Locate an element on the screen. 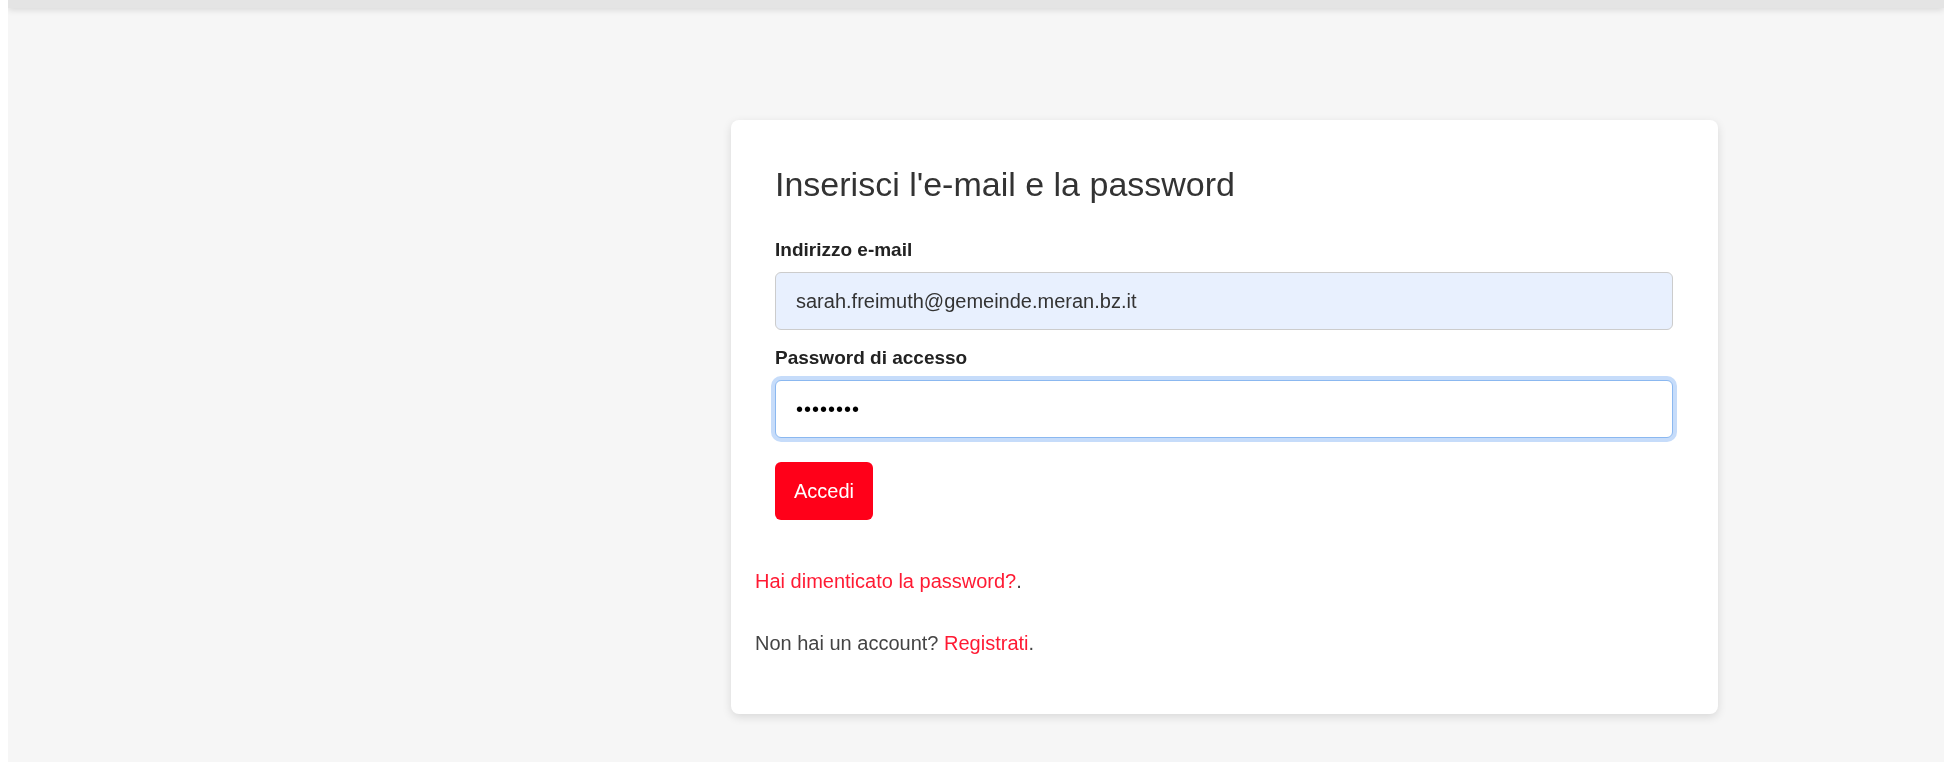 The height and width of the screenshot is (762, 1944). input-field: sarah.freimuth@gemeinde.meran.bz.it is located at coordinates (1224, 301).